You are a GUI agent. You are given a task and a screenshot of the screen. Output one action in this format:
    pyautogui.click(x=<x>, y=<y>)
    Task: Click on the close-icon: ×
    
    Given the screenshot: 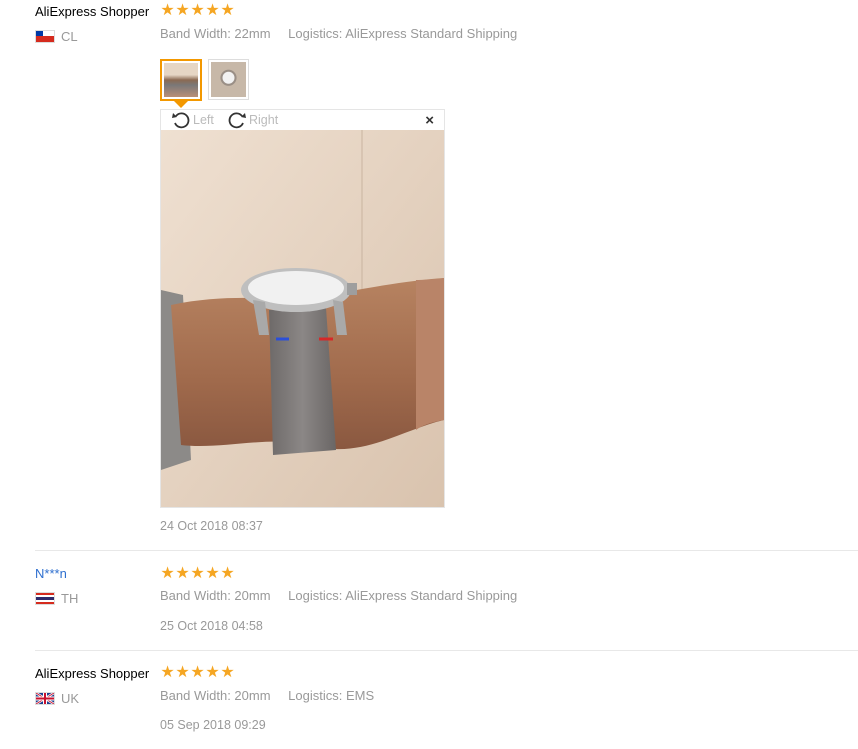 What is the action you would take?
    pyautogui.click(x=429, y=120)
    